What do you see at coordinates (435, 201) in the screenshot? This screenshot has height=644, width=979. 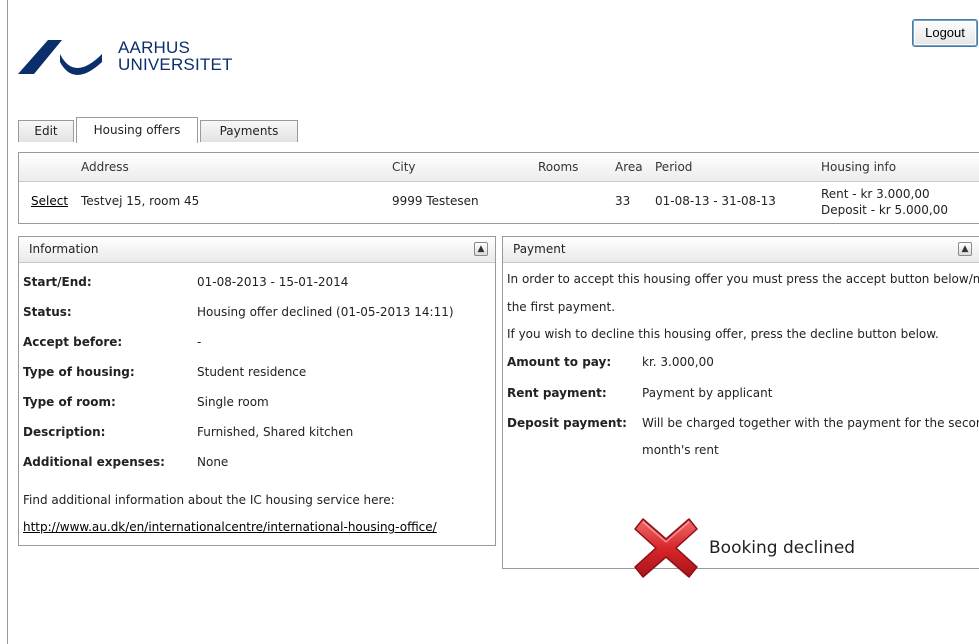 I see `cell-city: 9999 Testesen` at bounding box center [435, 201].